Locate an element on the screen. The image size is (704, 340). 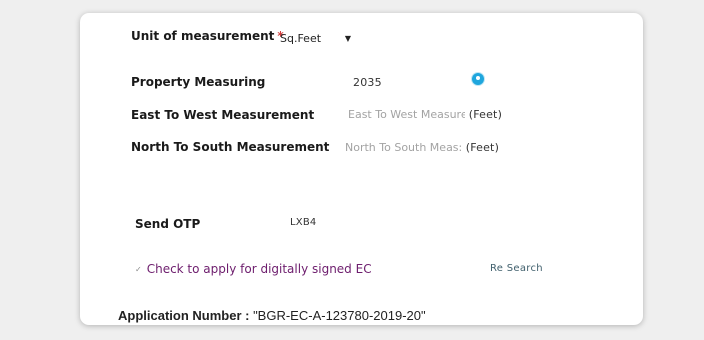
application-number-value: "BGR-EC-A-123780-2019-20" is located at coordinates (339, 315).